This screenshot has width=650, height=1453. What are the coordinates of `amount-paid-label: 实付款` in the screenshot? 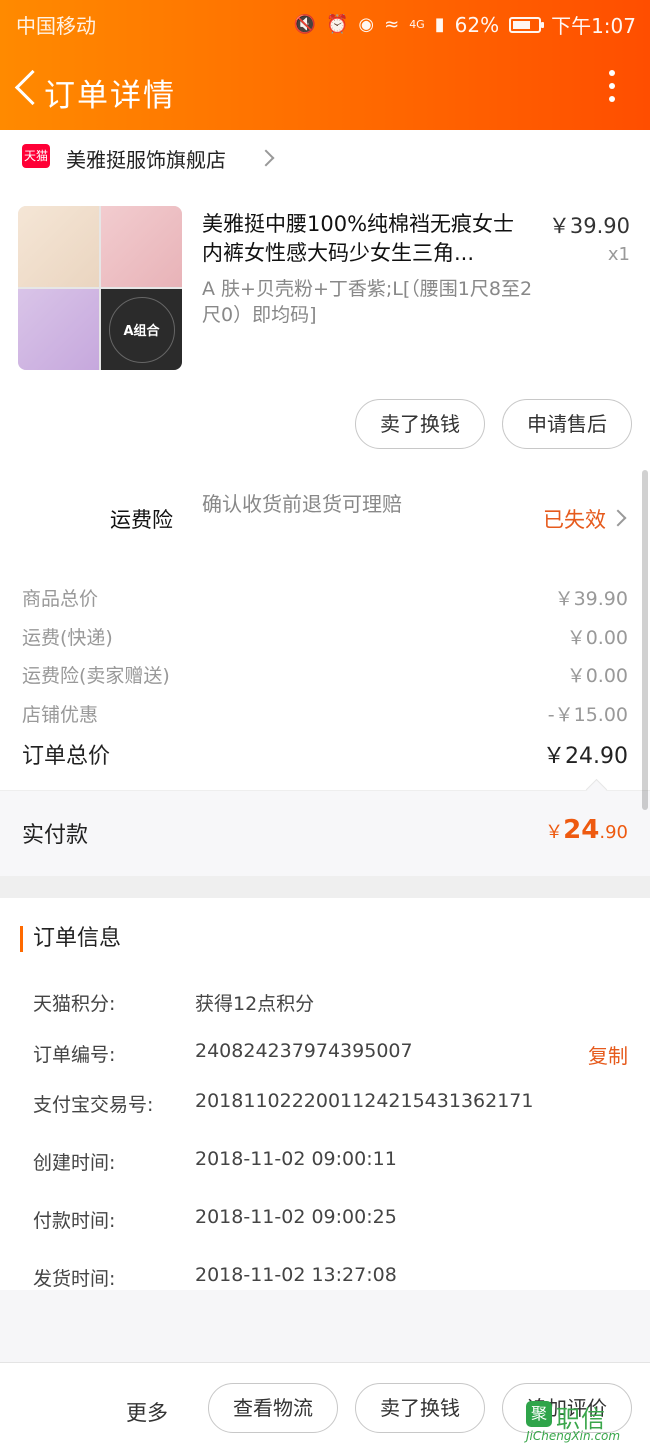 It's located at (55, 835).